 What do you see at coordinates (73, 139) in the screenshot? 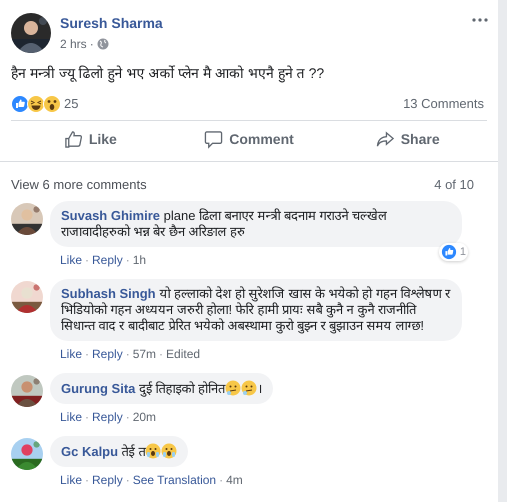
I see `thumbs-up-icon` at bounding box center [73, 139].